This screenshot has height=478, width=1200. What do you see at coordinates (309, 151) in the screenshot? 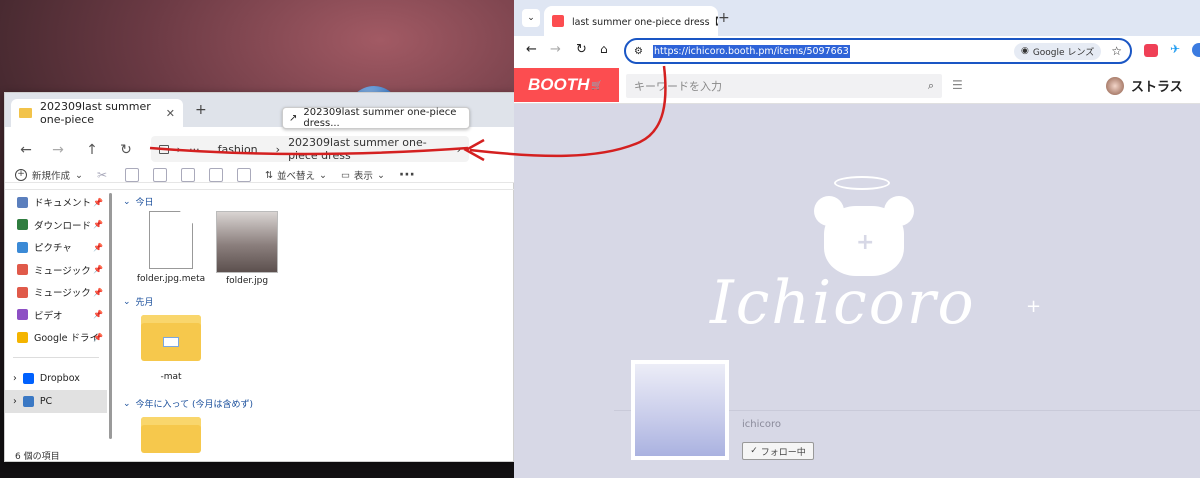
I see `annotation-line` at bounding box center [309, 151].